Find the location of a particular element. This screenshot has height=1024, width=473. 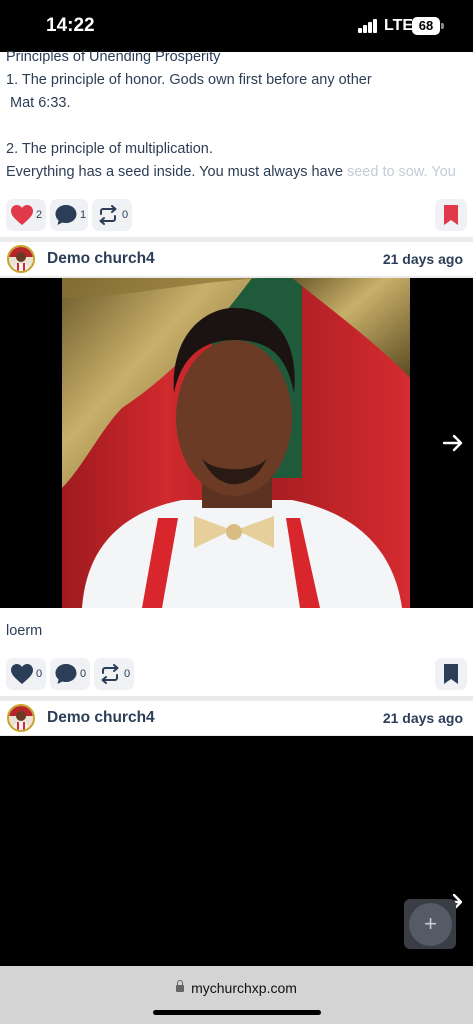

plus-icon: + is located at coordinates (430, 924).